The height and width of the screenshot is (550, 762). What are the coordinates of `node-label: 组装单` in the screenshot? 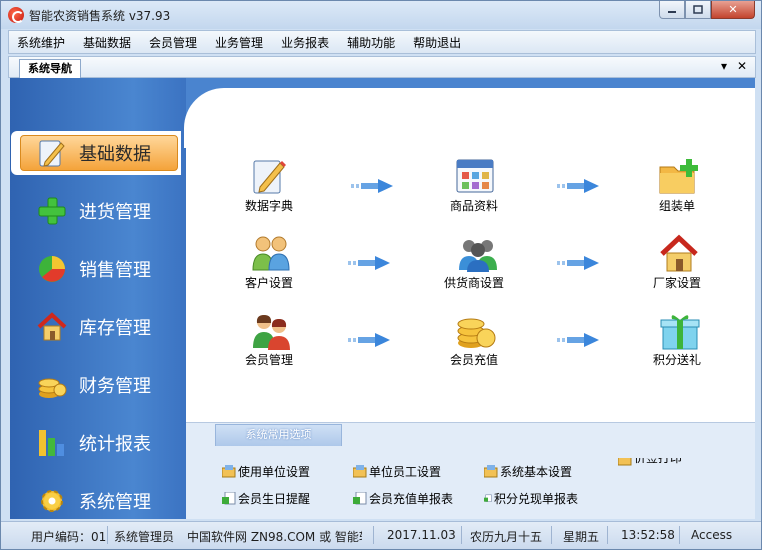 It's located at (676, 206).